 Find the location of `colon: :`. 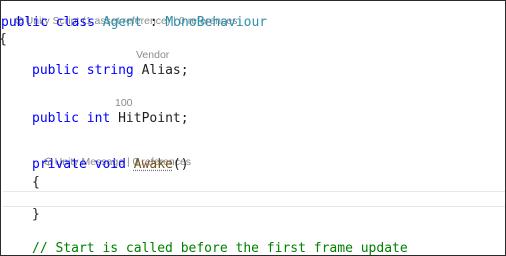

colon: : is located at coordinates (153, 22).